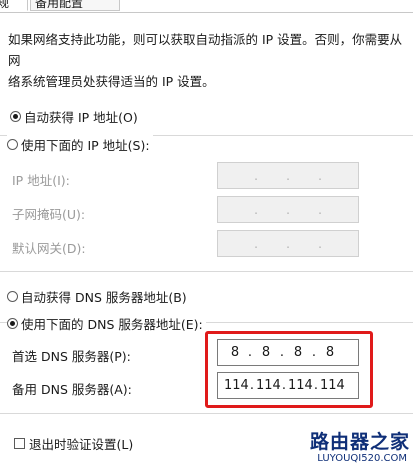  I want to click on validate-checkbox-row: 退出时验证设置(L), so click(73, 443).